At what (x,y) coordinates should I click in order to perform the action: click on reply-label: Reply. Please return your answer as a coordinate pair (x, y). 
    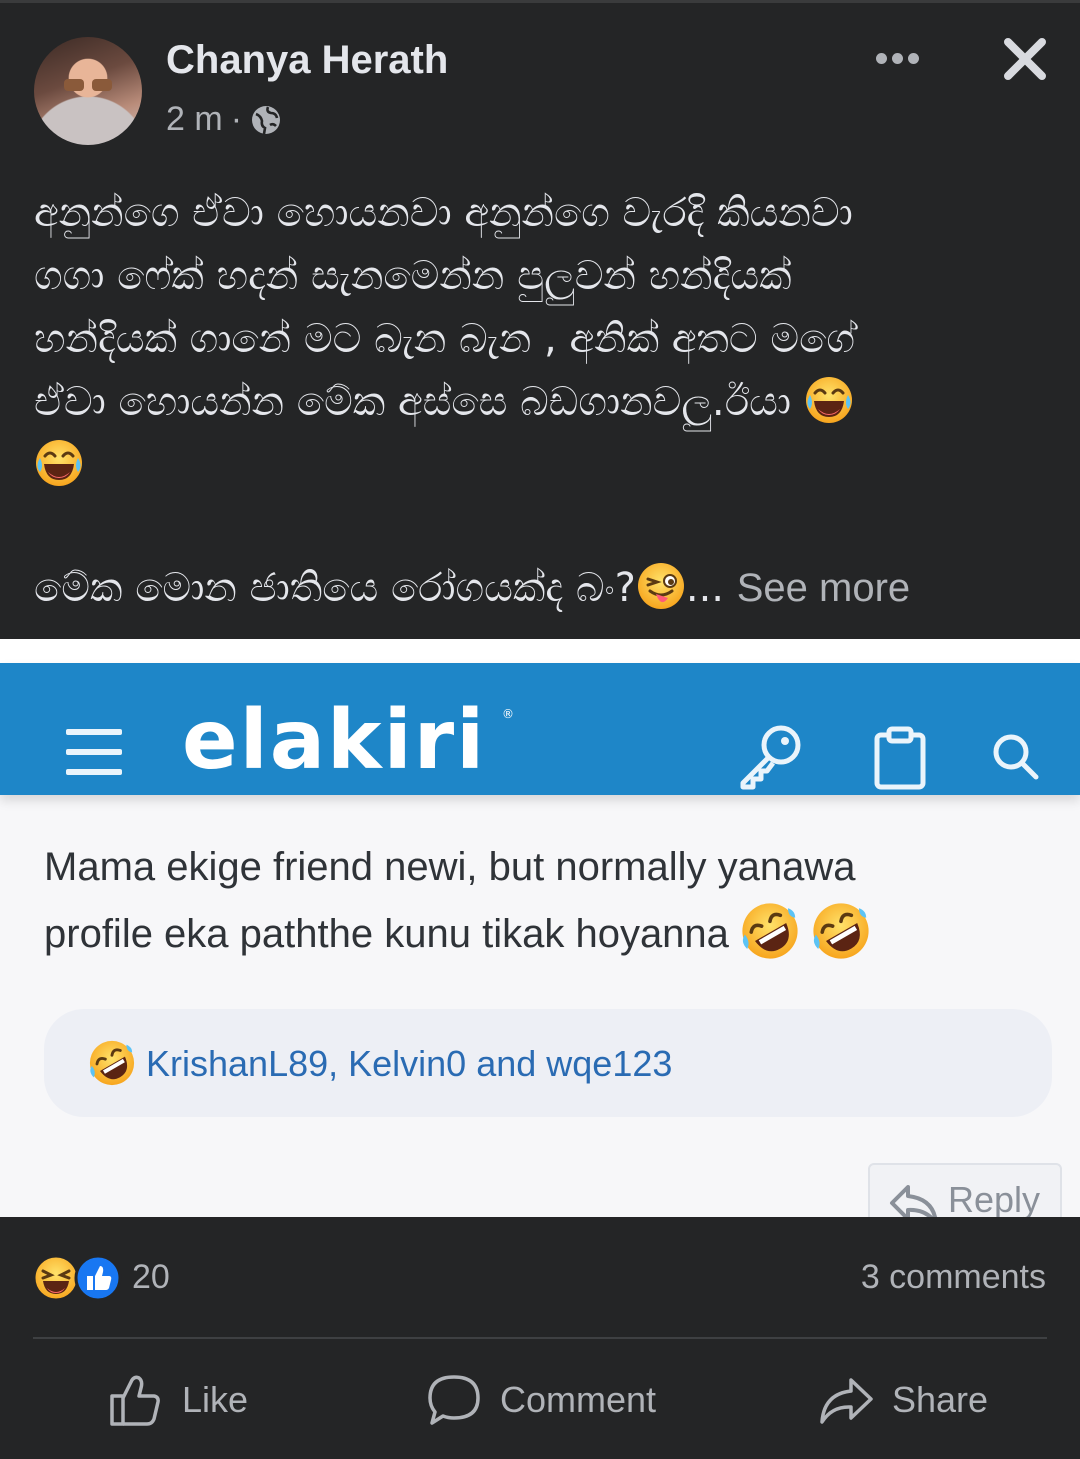
    Looking at the image, I should click on (994, 1198).